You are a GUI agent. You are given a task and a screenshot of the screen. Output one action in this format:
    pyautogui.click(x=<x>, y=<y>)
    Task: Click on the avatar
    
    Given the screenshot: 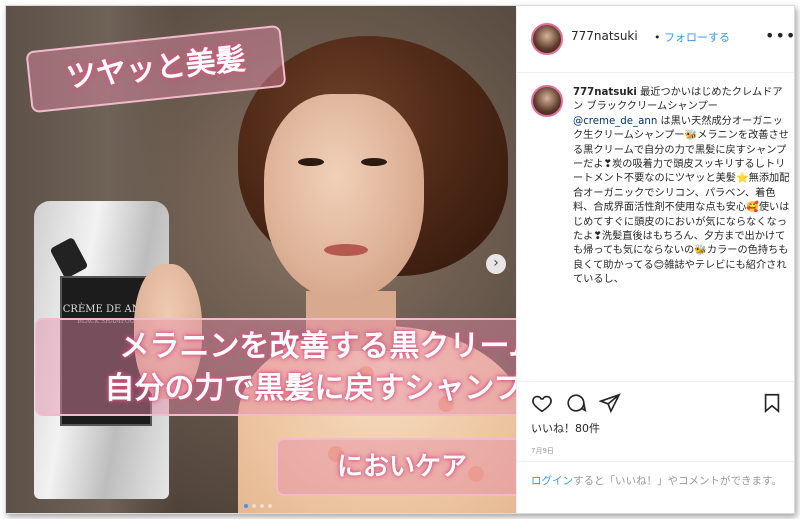 What is the action you would take?
    pyautogui.click(x=547, y=39)
    